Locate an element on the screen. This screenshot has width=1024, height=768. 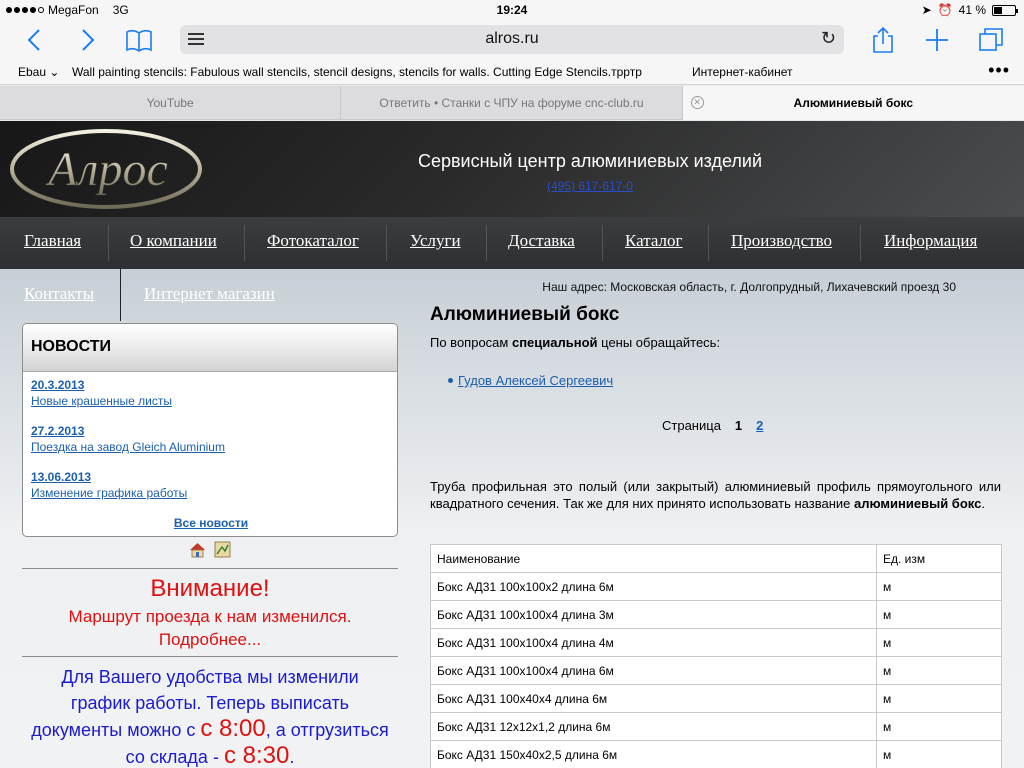
header-name: Наименование is located at coordinates (653, 558).